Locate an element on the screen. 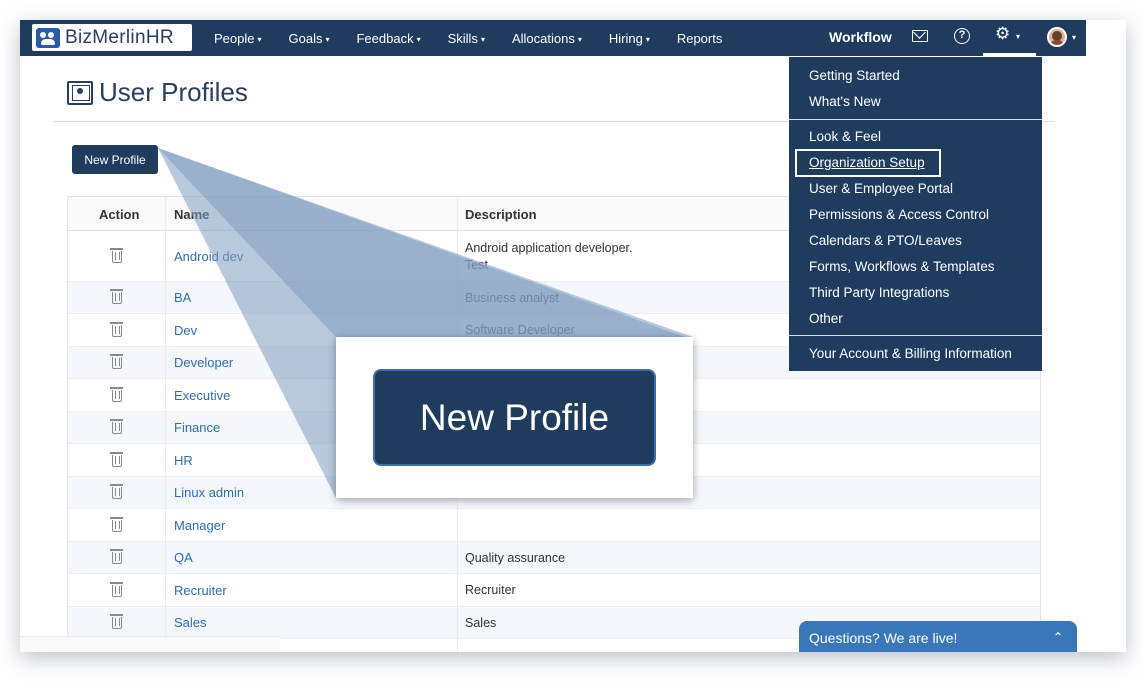 This screenshot has height=694, width=1143. live-chat-widget: Questions? We are live! ⌃ is located at coordinates (938, 636).